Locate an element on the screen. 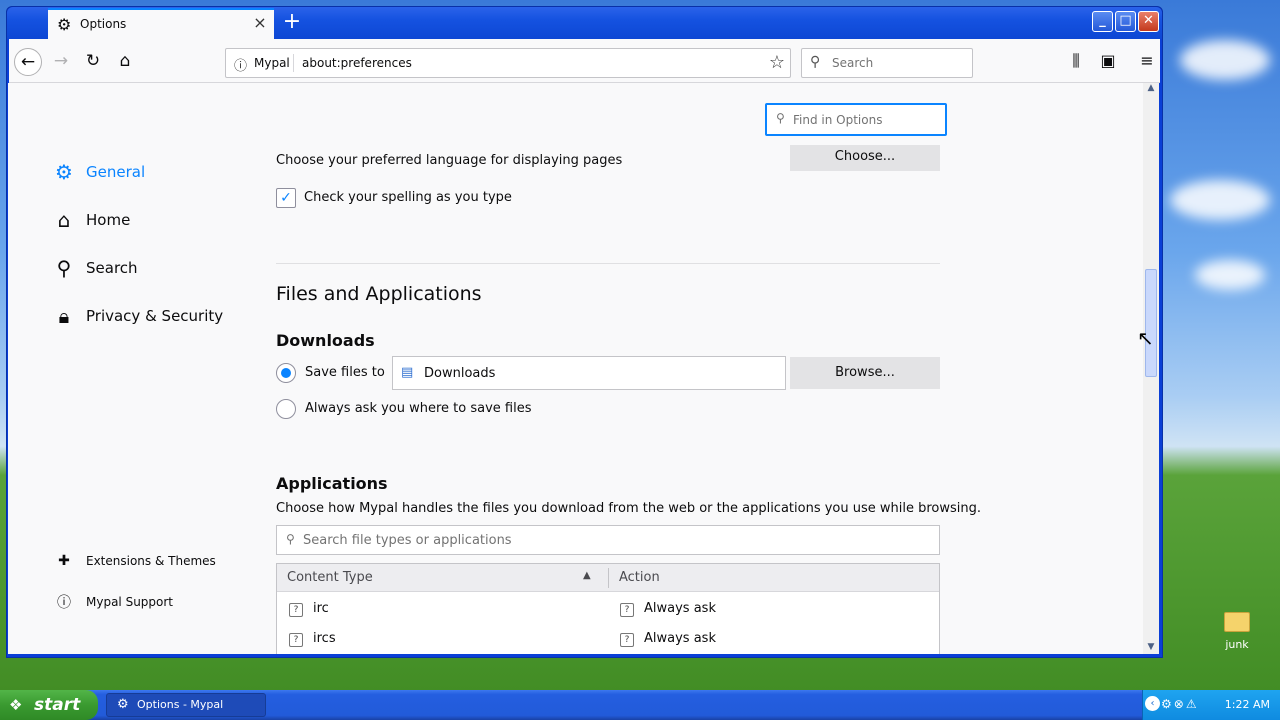 The width and height of the screenshot is (1280, 720). windows-logo-icon: ❖ is located at coordinates (16, 705).